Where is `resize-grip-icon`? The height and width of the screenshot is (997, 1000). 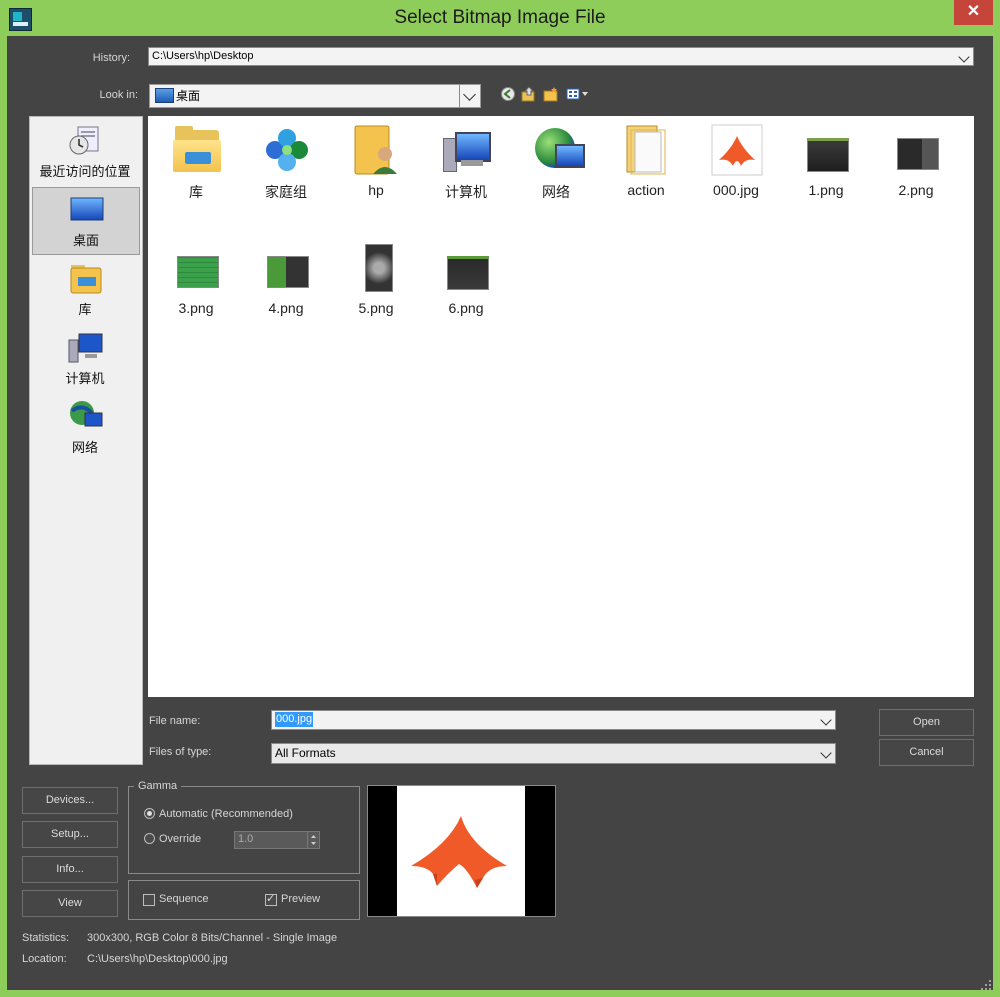
resize-grip-icon is located at coordinates (986, 984).